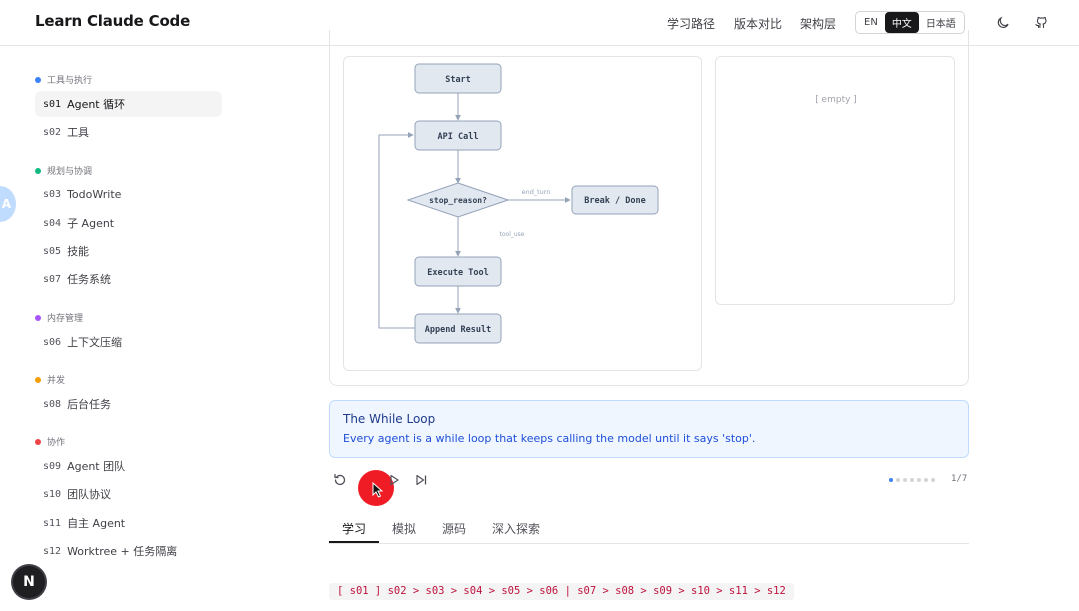 The height and width of the screenshot is (611, 1079). What do you see at coordinates (457, 273) in the screenshot?
I see `node-execute-tool-label: Execute Tool` at bounding box center [457, 273].